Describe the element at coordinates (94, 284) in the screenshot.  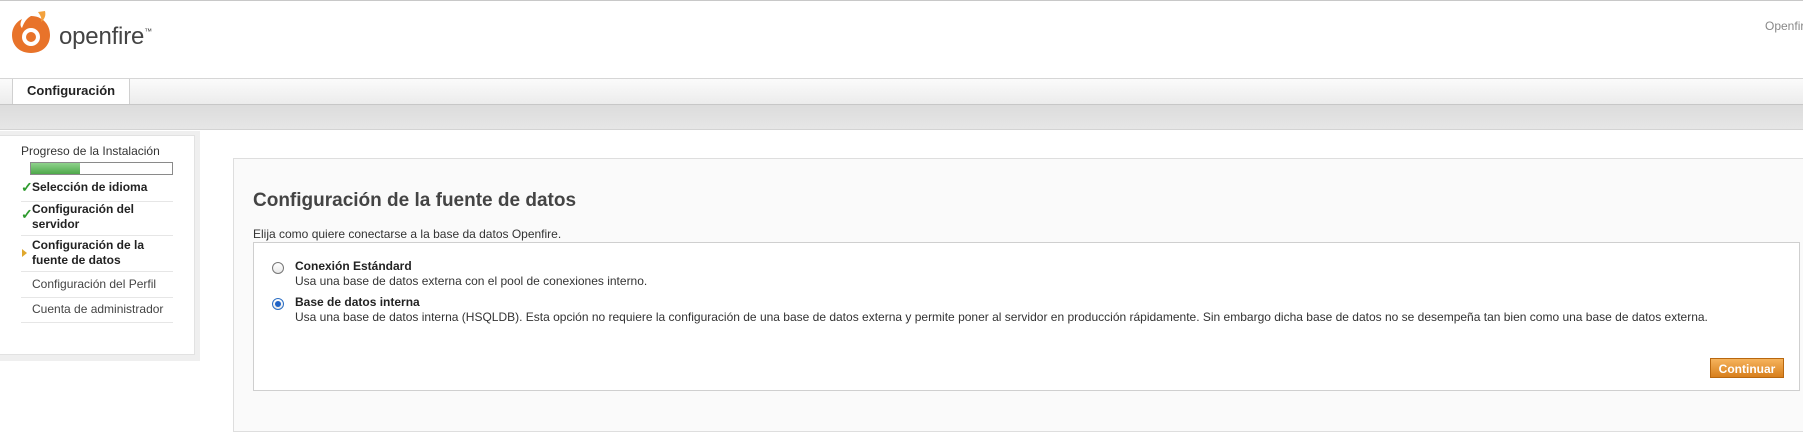
I see `step-label: Configuración del Perfil` at that location.